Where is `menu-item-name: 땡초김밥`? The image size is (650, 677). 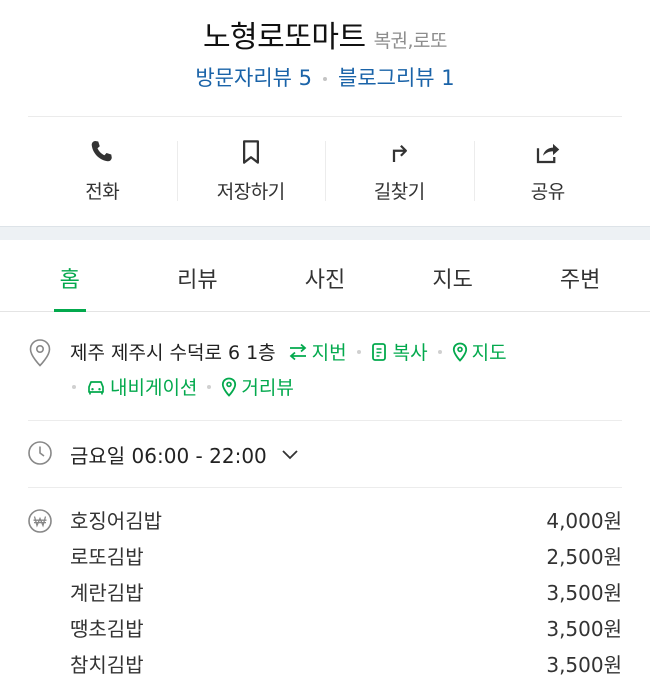 menu-item-name: 땡초김밥 is located at coordinates (107, 629).